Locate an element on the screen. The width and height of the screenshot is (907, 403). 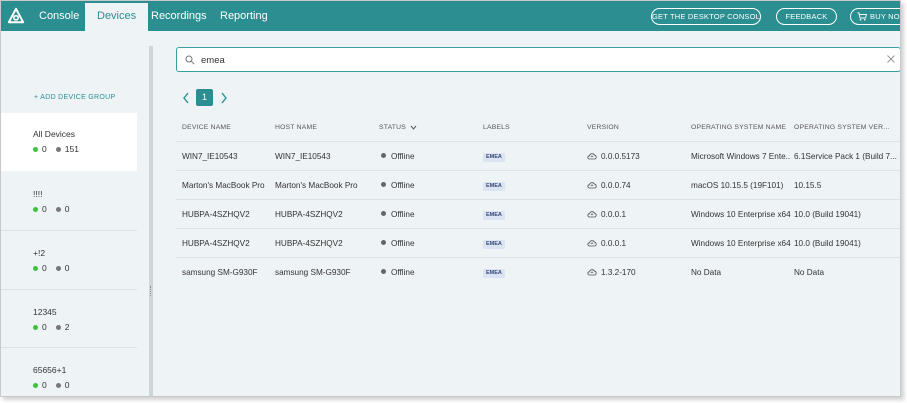
column-header-labels: LABELS is located at coordinates (496, 127).